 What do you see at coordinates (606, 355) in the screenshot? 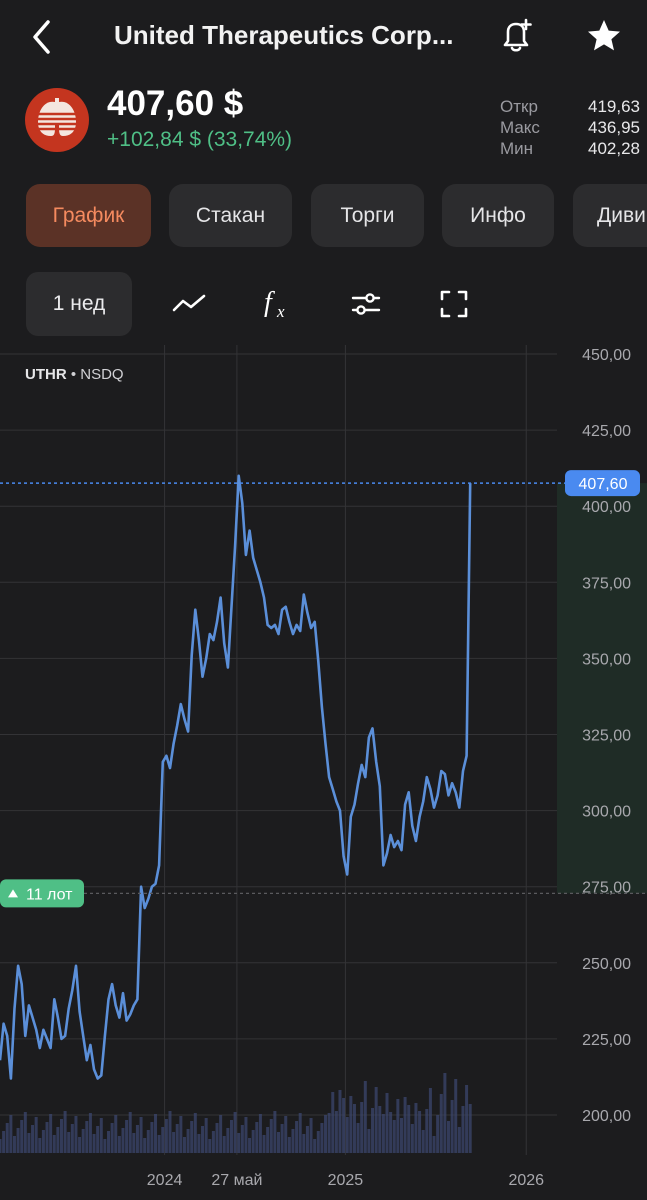
I see `y-tick-label: 450,00` at bounding box center [606, 355].